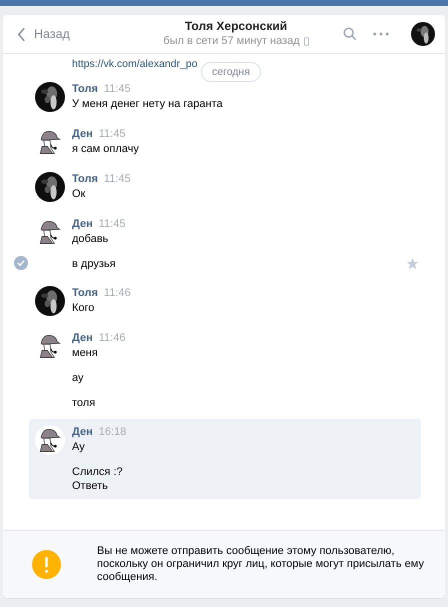 Image resolution: width=448 pixels, height=607 pixels. Describe the element at coordinates (350, 34) in the screenshot. I see `search-icon` at that location.